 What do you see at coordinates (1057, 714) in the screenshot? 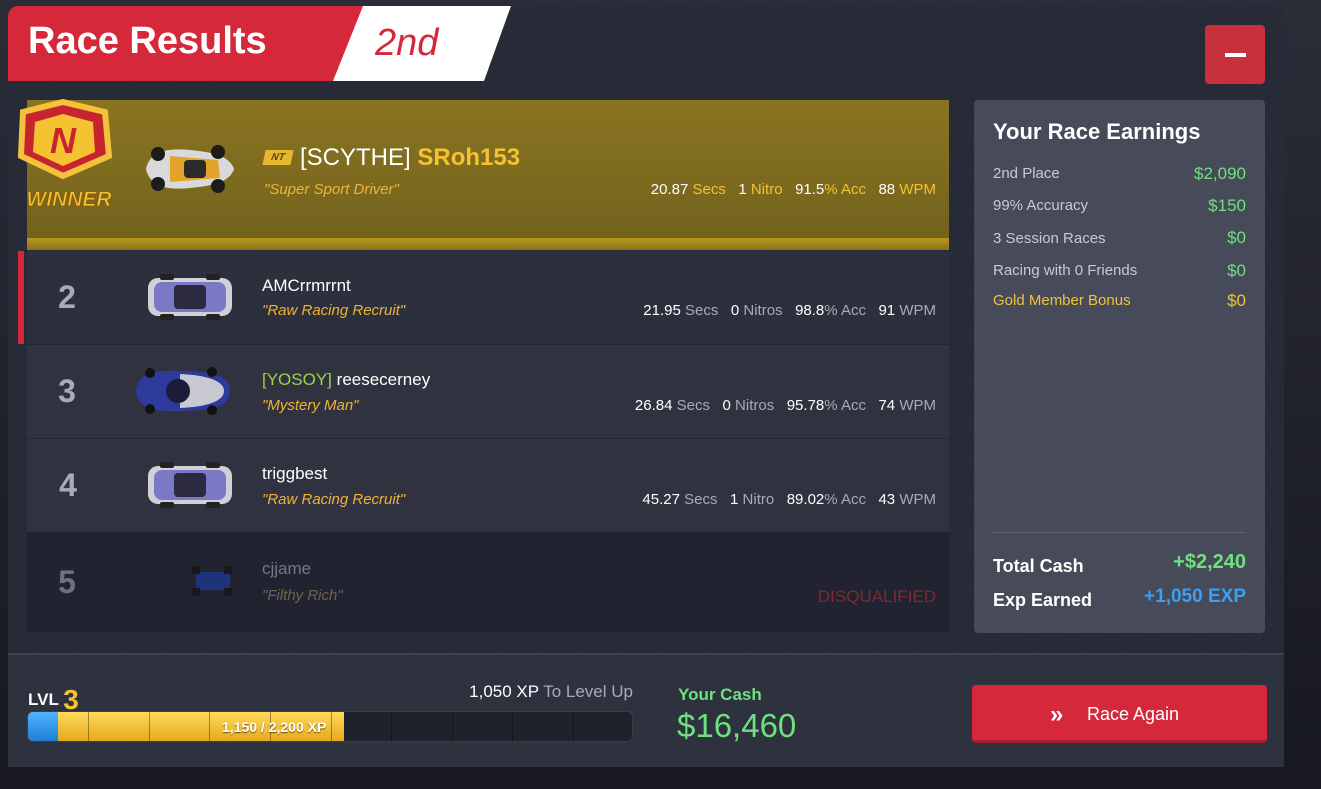
I see `double-chevron-icon: »` at bounding box center [1057, 714].